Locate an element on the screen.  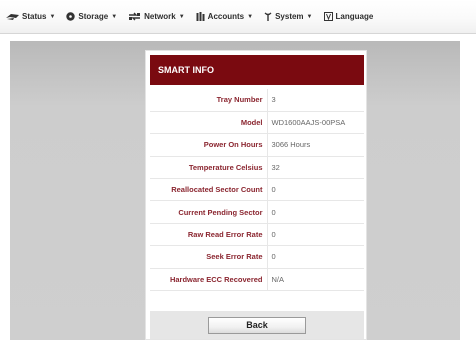
table-row: Hardware ECC Recovered N/A is located at coordinates (257, 280).